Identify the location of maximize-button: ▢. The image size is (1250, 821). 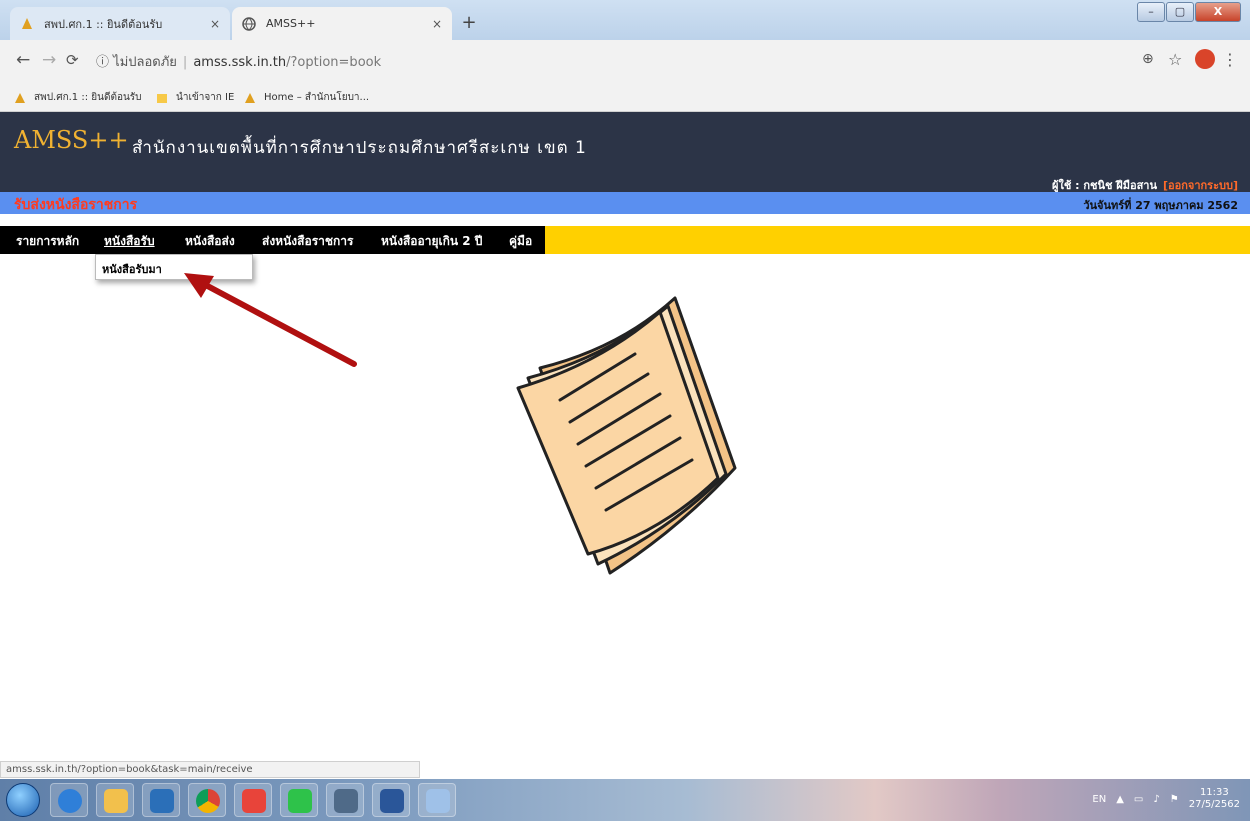
(1180, 12).